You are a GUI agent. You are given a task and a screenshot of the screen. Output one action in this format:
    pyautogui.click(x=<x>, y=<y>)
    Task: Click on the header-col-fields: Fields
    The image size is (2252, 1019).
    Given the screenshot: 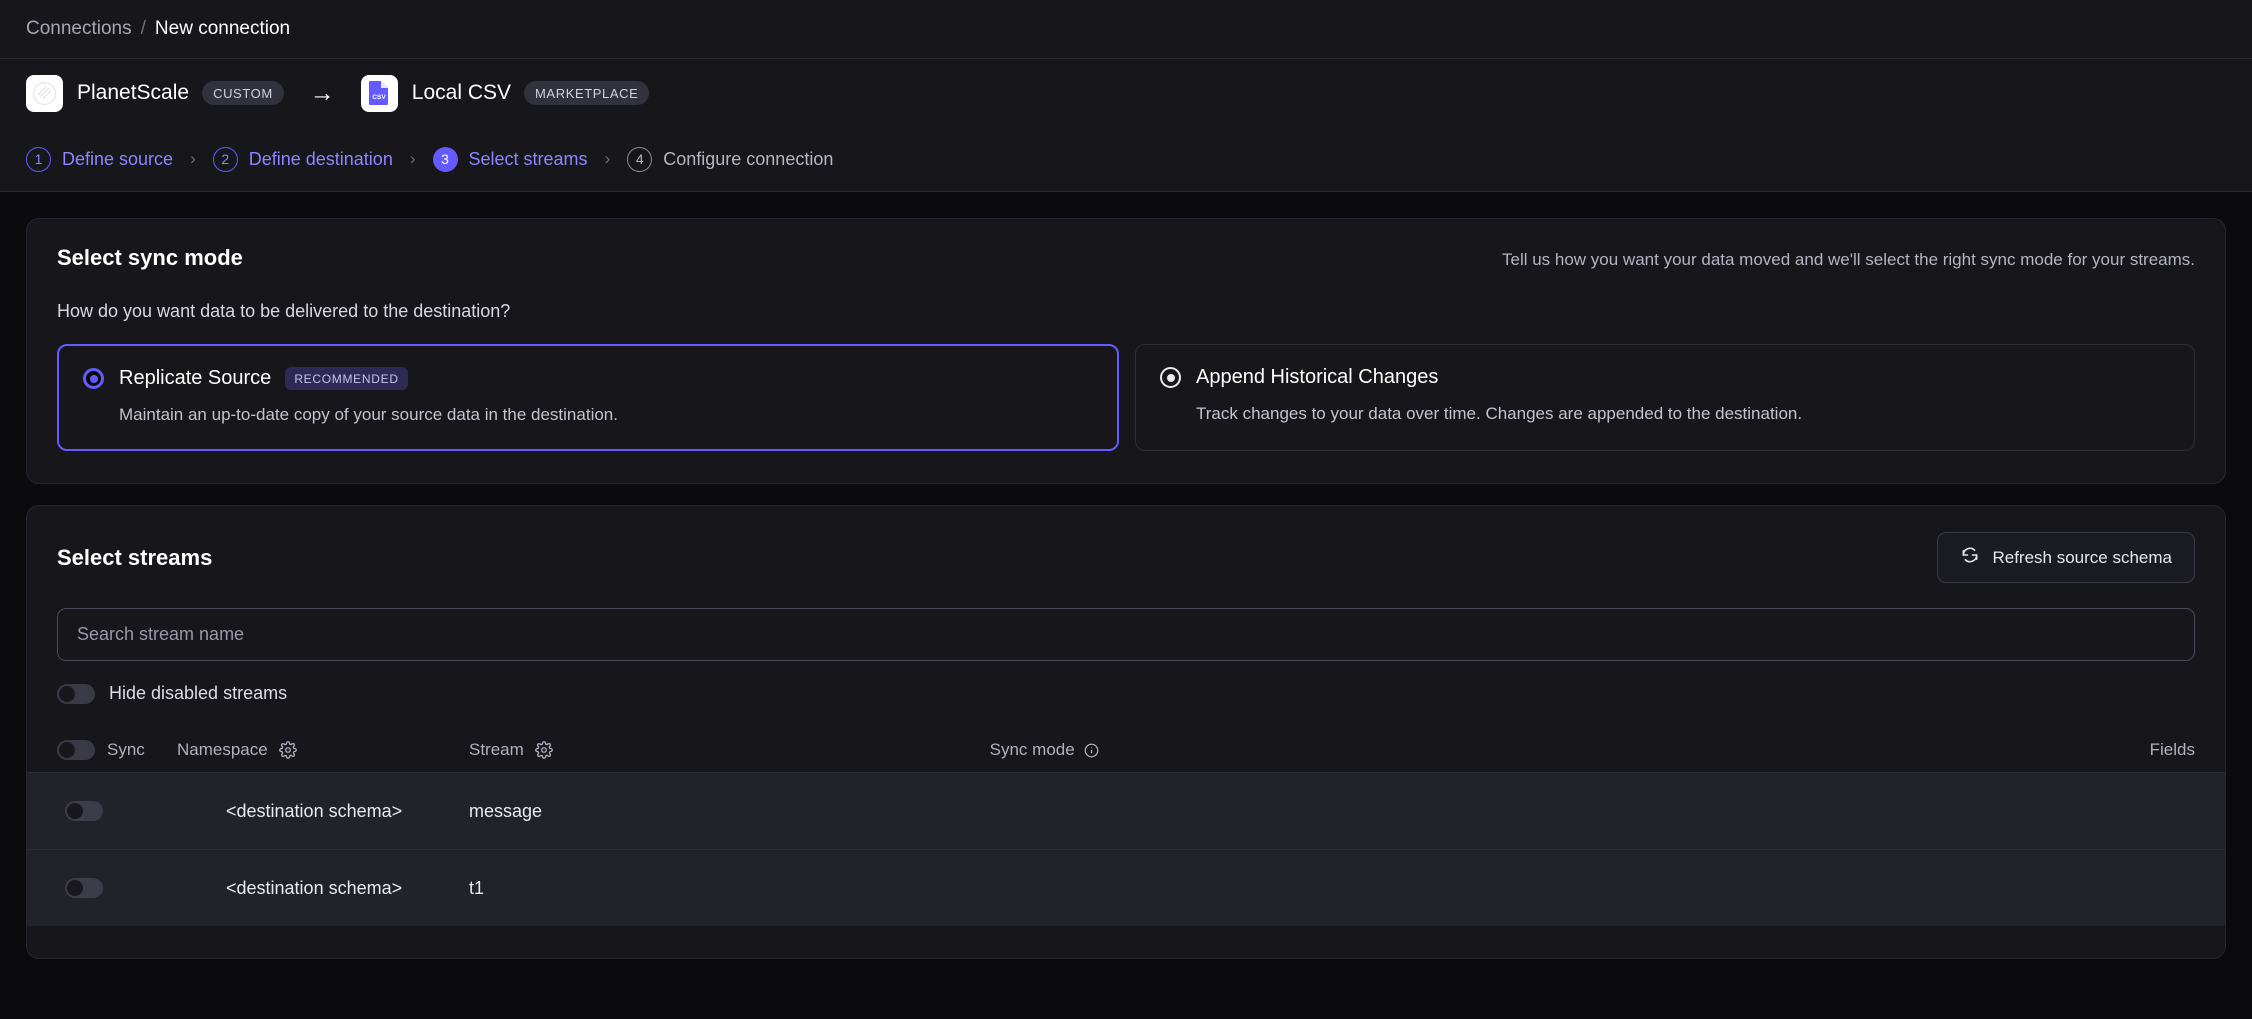 What is the action you would take?
    pyautogui.click(x=2172, y=750)
    